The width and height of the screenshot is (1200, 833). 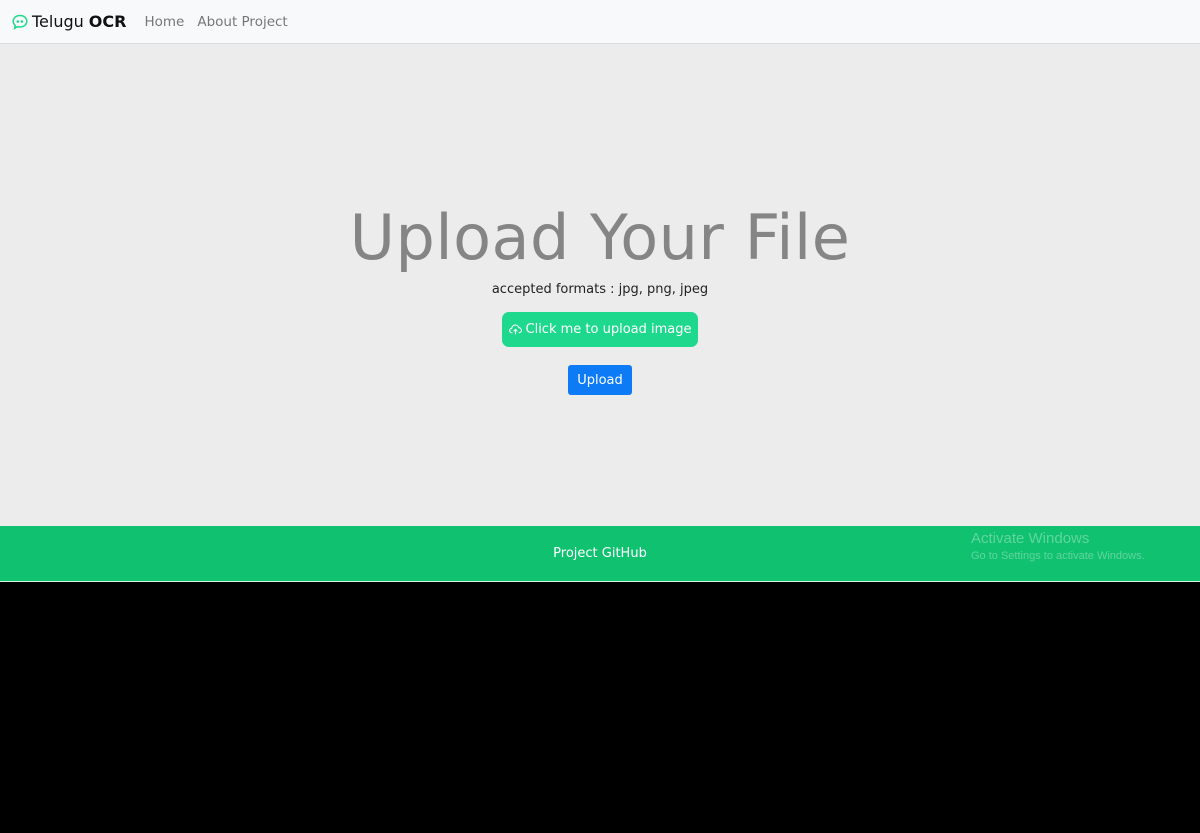 What do you see at coordinates (1030, 538) in the screenshot?
I see `watermark-title: Activate Windows` at bounding box center [1030, 538].